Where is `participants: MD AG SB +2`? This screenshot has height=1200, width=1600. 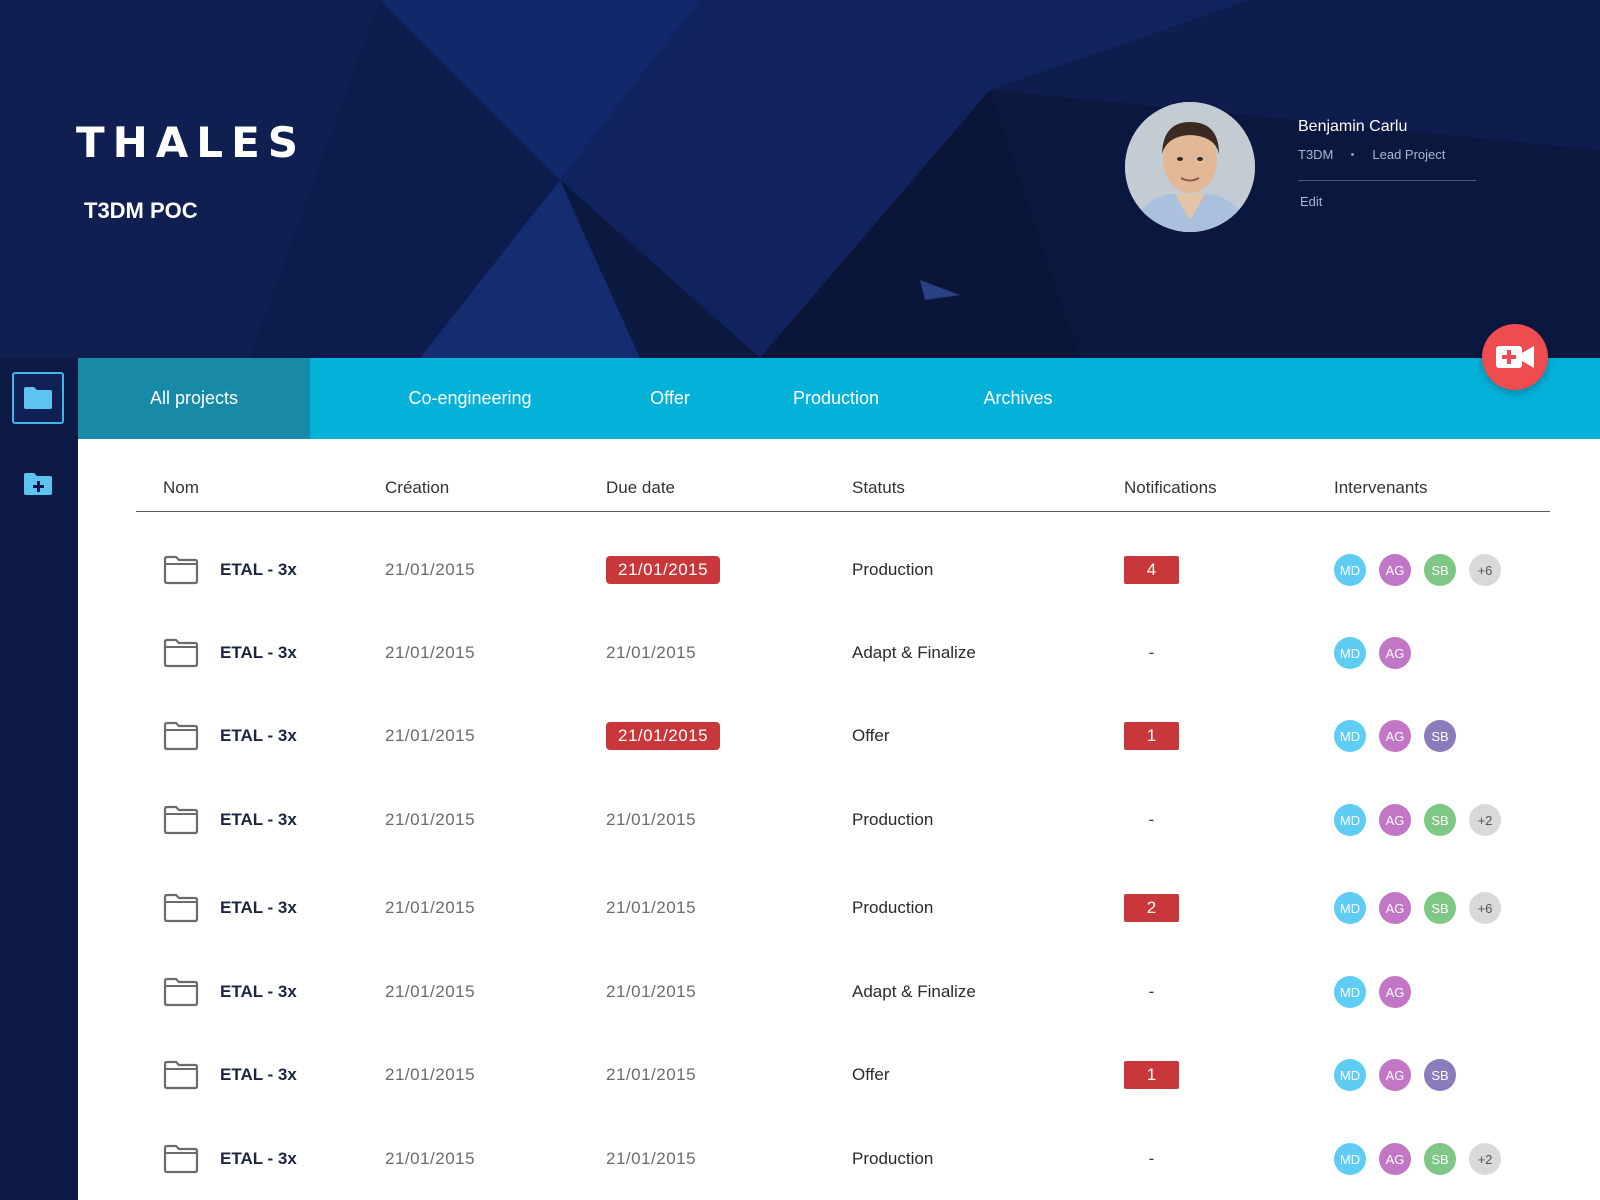 participants: MD AG SB +2 is located at coordinates (1417, 820).